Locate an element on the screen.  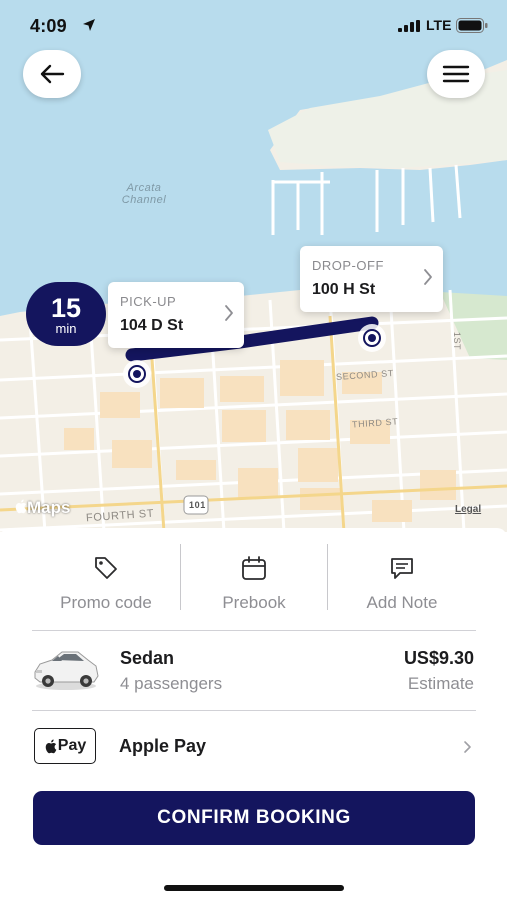
home-indicator is located at coordinates (254, 888).